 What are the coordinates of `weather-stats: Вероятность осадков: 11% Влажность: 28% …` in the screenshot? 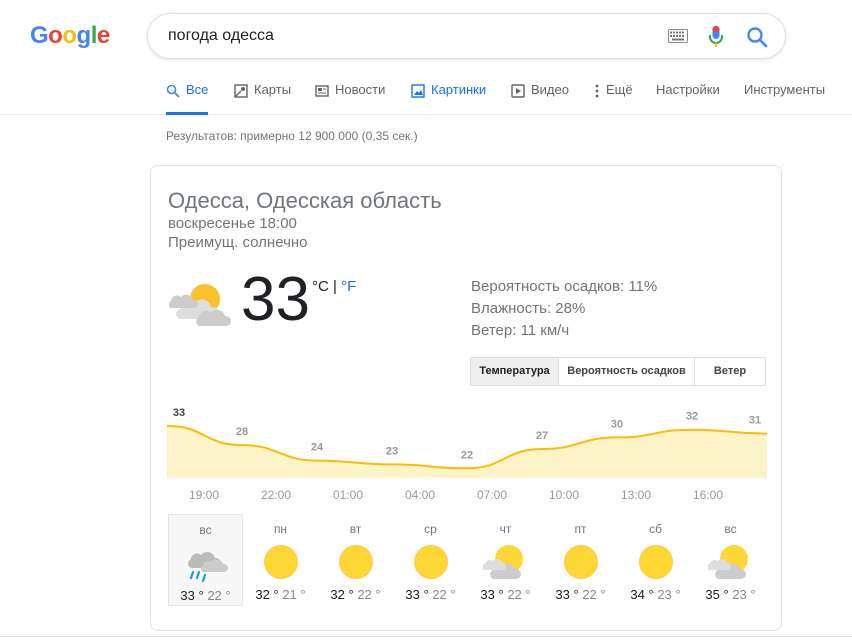 It's located at (564, 309).